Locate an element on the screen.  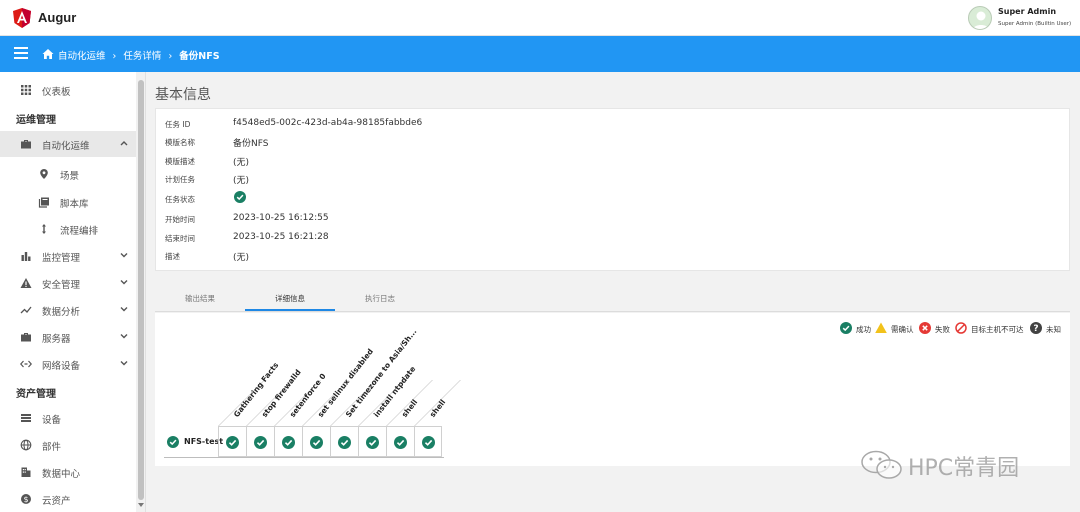
info-label-status: 任务状态 is located at coordinates (180, 199).